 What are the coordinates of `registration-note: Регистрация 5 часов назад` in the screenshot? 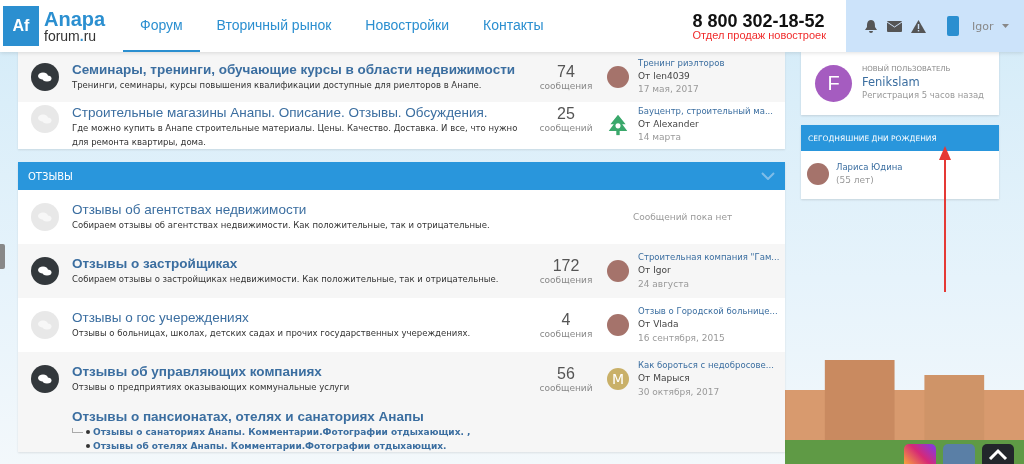 It's located at (923, 96).